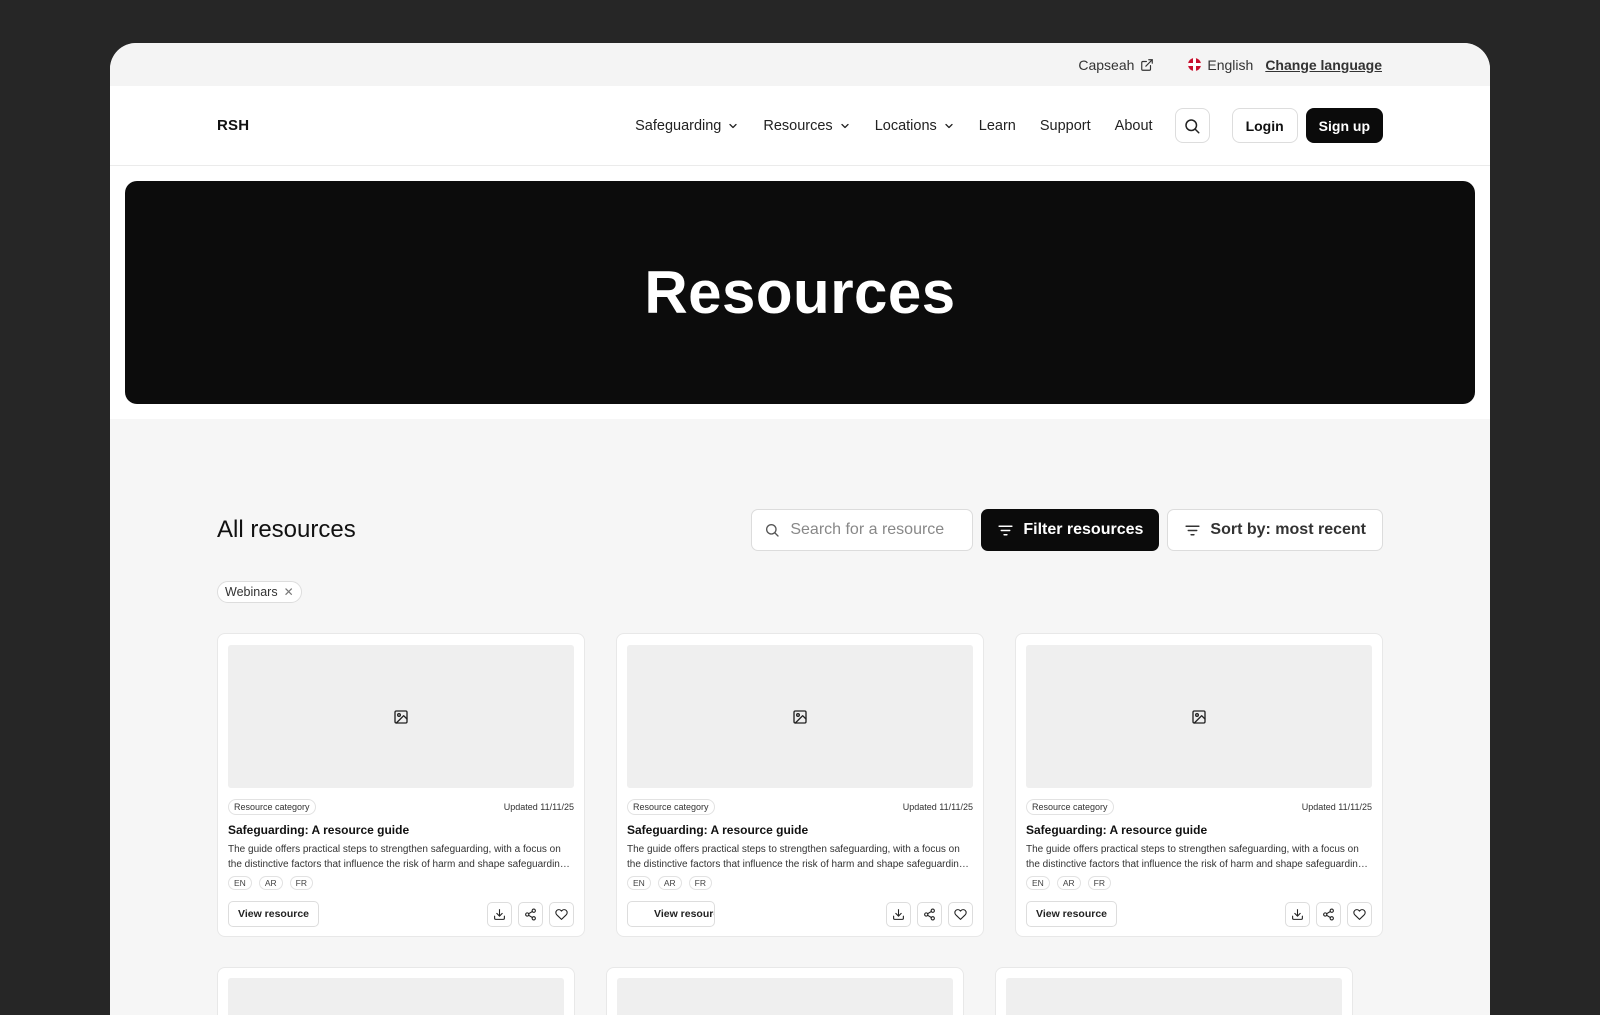 This screenshot has width=1600, height=1015. What do you see at coordinates (251, 592) in the screenshot?
I see `filter-chip-label: Webinars` at bounding box center [251, 592].